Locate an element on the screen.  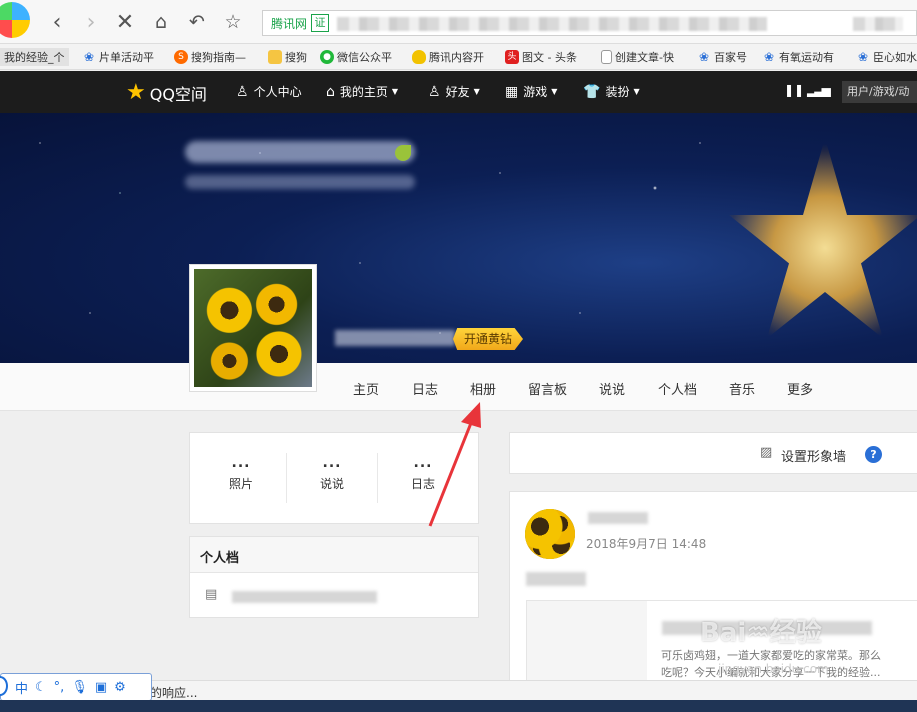
back-icon: ‹ is located at coordinates (57, 22).